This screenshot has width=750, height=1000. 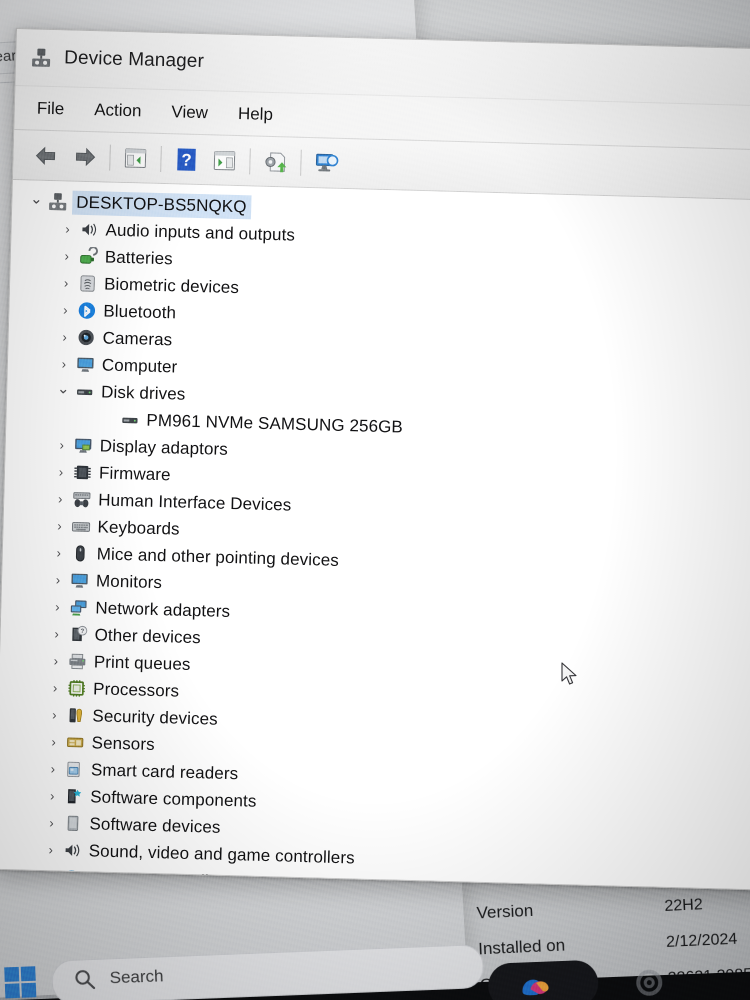 I want to click on tree-item-label: Software devices, so click(x=155, y=825).